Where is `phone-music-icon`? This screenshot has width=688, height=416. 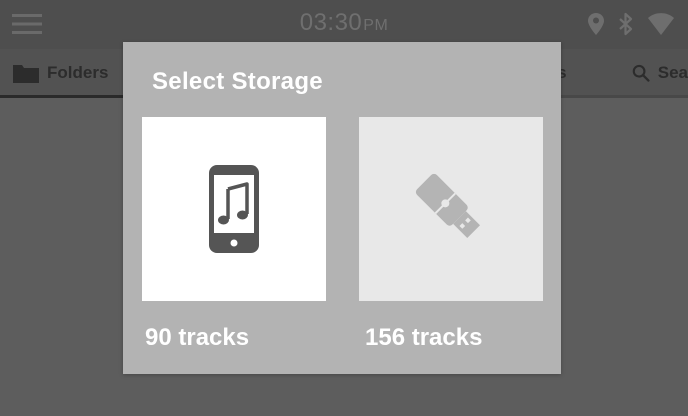 phone-music-icon is located at coordinates (234, 209).